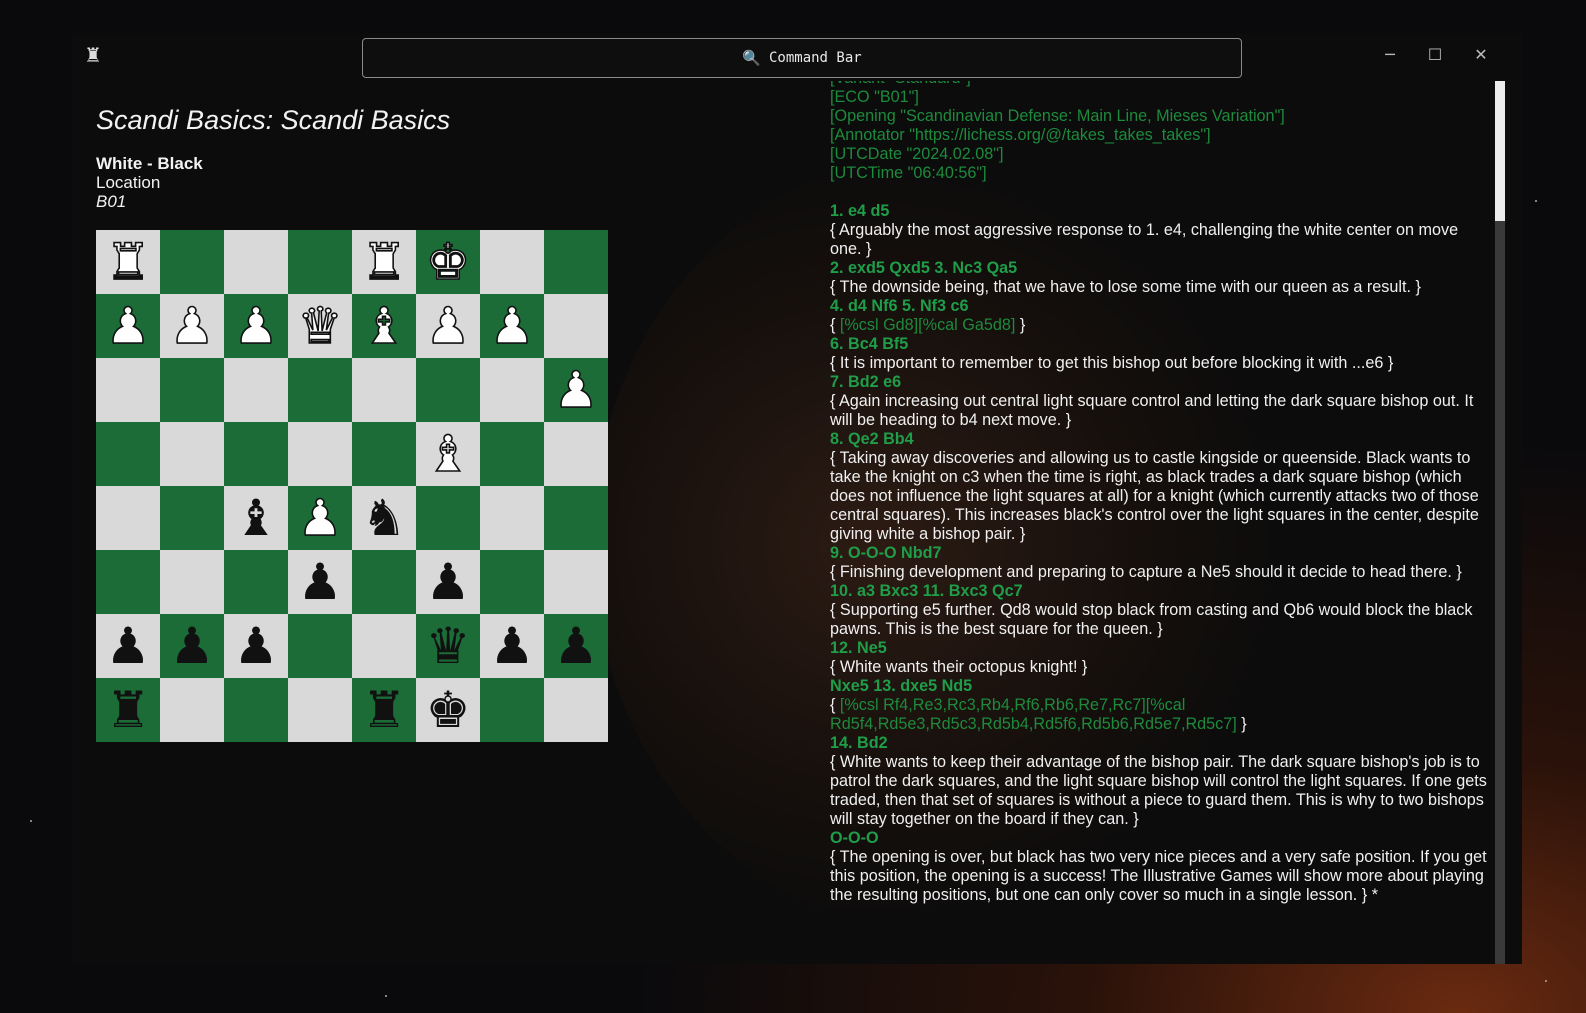 This screenshot has width=1586, height=1013. I want to click on black-king-icon: ♚, so click(448, 710).